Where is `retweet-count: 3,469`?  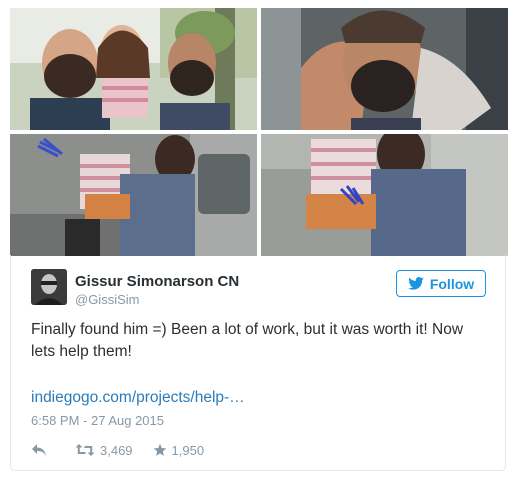 retweet-count: 3,469 is located at coordinates (116, 450).